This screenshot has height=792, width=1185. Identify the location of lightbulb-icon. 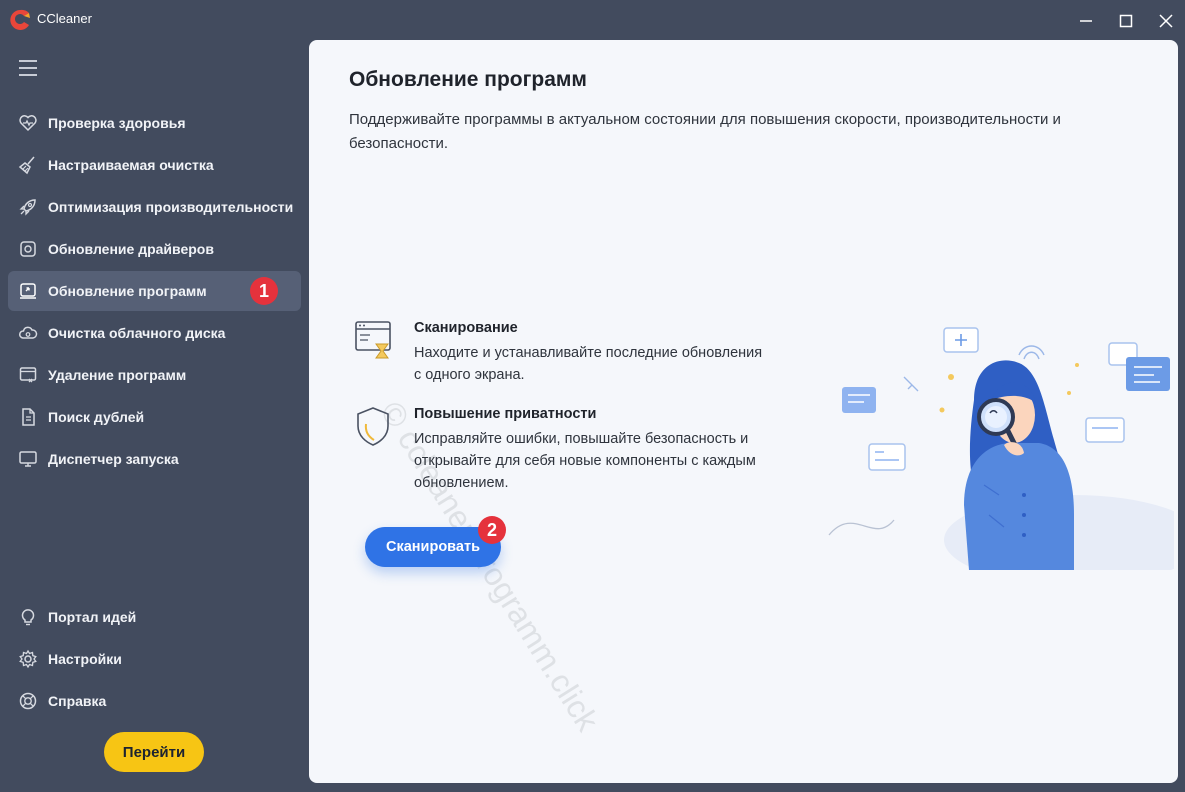
(28, 617).